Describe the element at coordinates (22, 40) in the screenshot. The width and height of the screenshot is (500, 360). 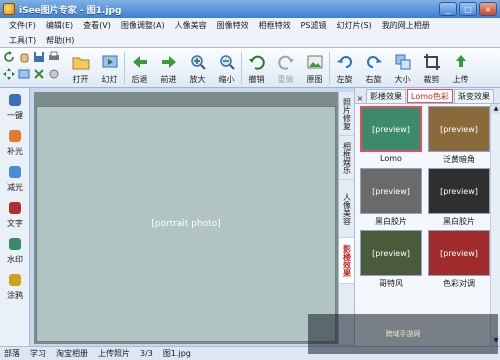
I see `menu-item: 工具(T)` at that location.